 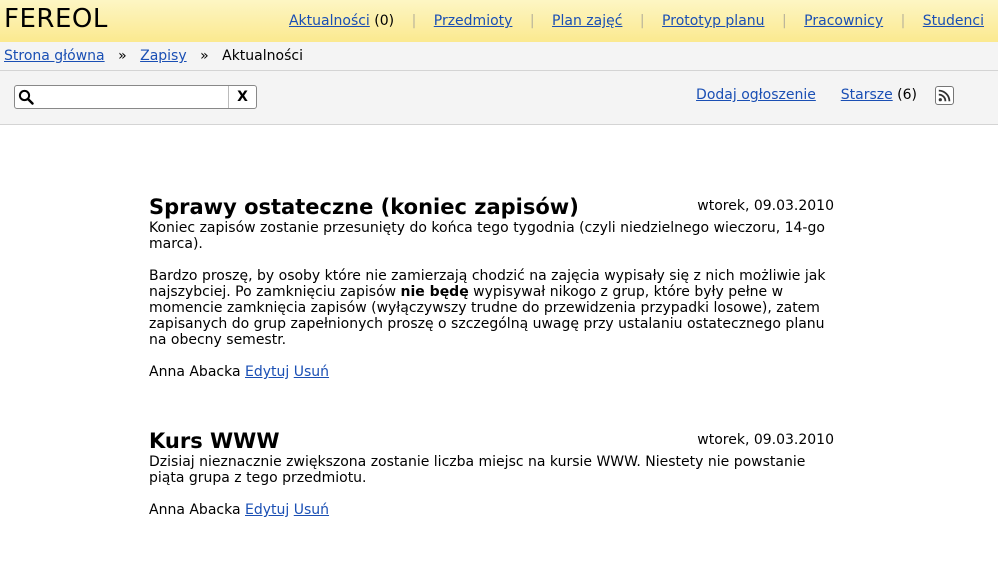 I want to click on app-logo: FEREOL, so click(x=56, y=19).